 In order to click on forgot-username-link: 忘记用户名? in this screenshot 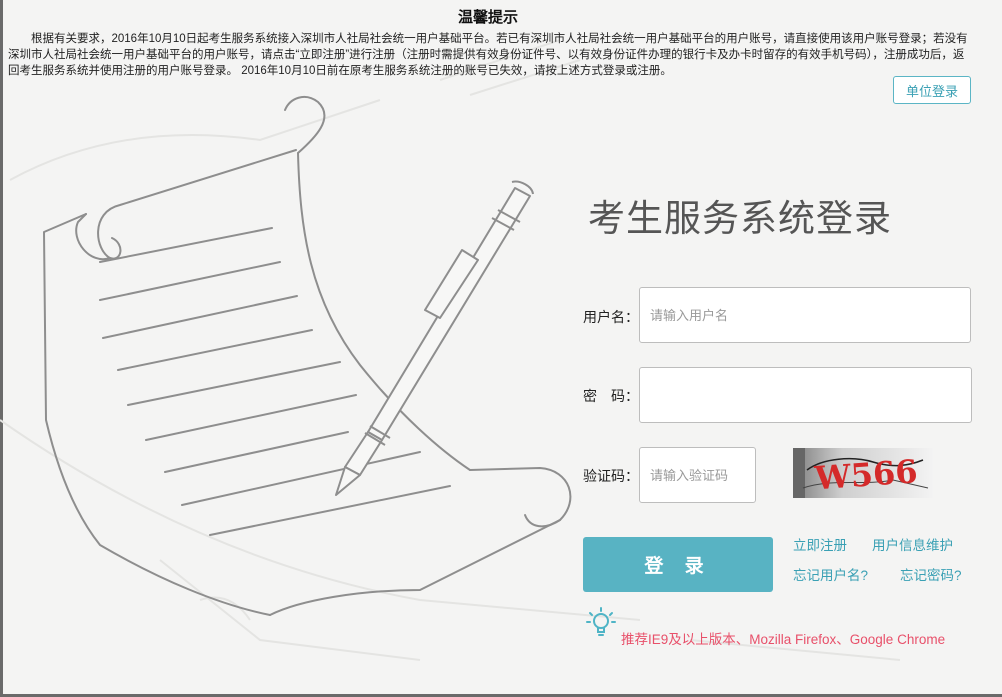, I will do `click(830, 574)`.